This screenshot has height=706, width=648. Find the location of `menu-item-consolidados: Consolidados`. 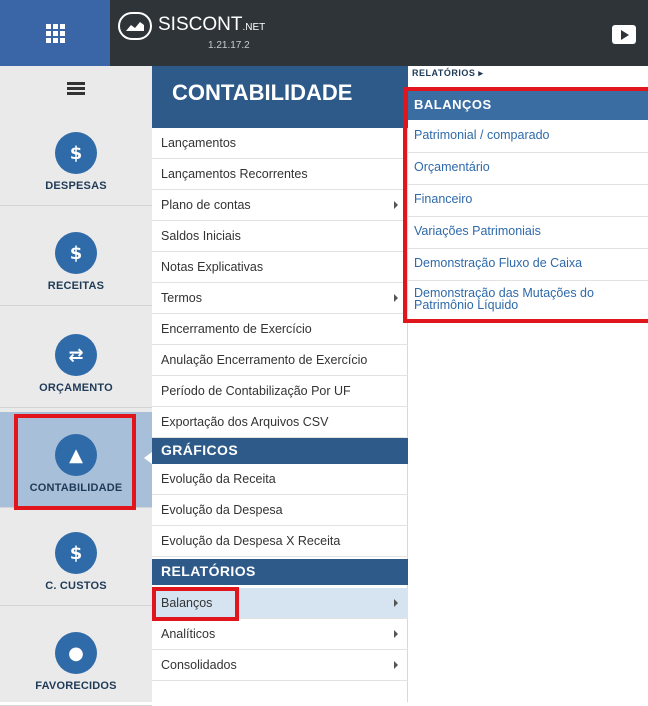

menu-item-consolidados: Consolidados is located at coordinates (280, 665).